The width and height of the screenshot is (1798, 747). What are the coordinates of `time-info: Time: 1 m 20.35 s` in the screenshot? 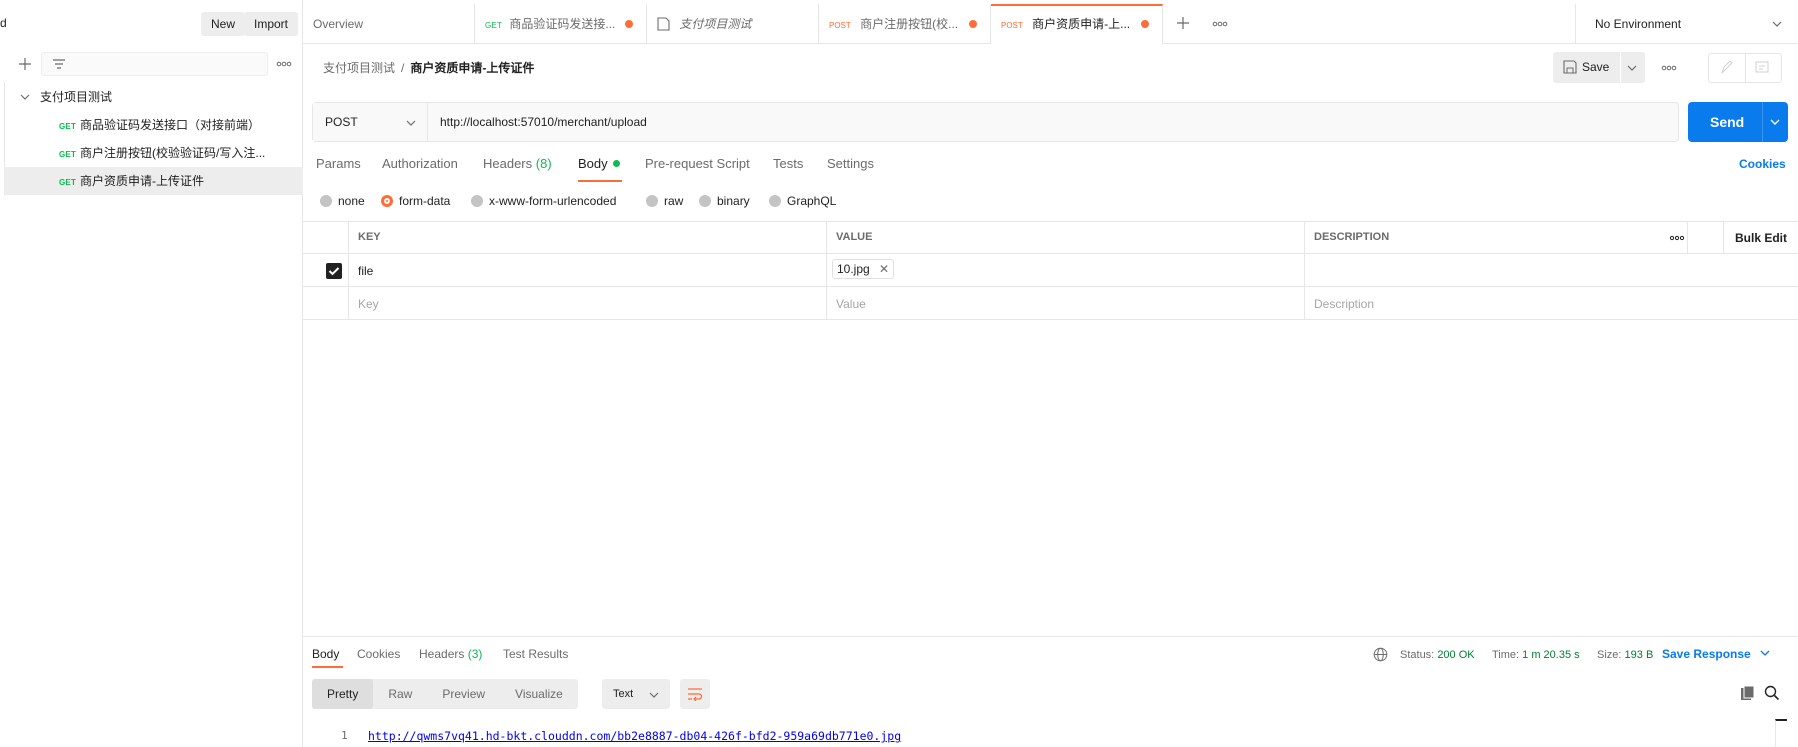 It's located at (1536, 655).